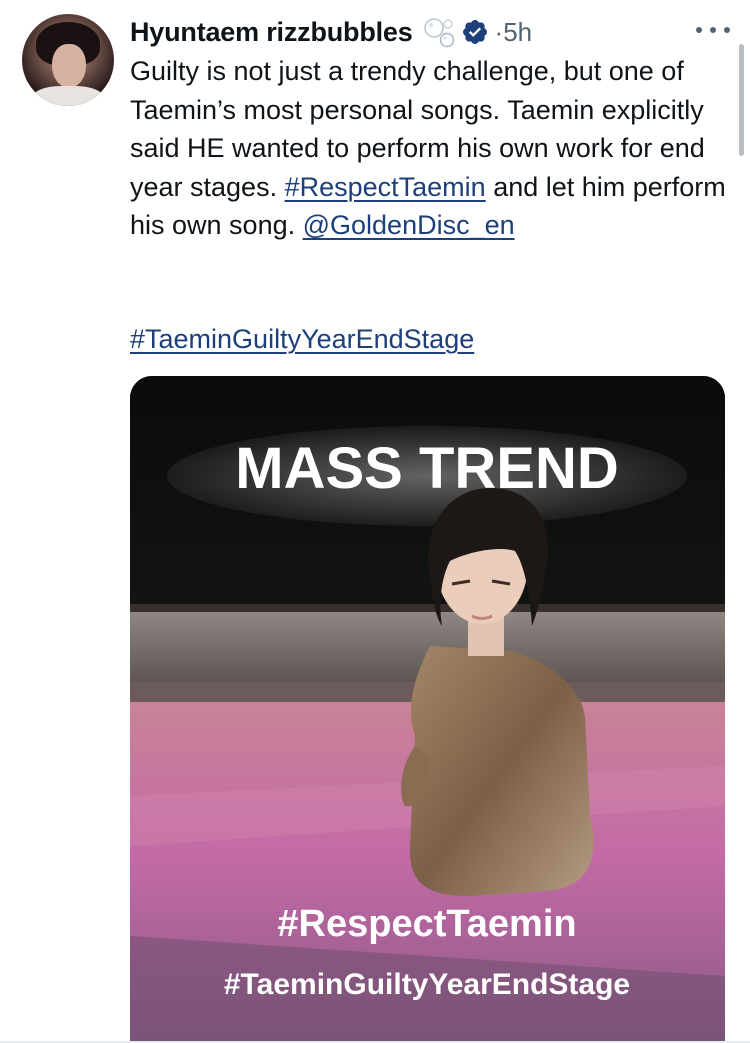 The width and height of the screenshot is (750, 1043). Describe the element at coordinates (271, 32) in the screenshot. I see `author-name: Hyuntaem rizzbubbles` at that location.